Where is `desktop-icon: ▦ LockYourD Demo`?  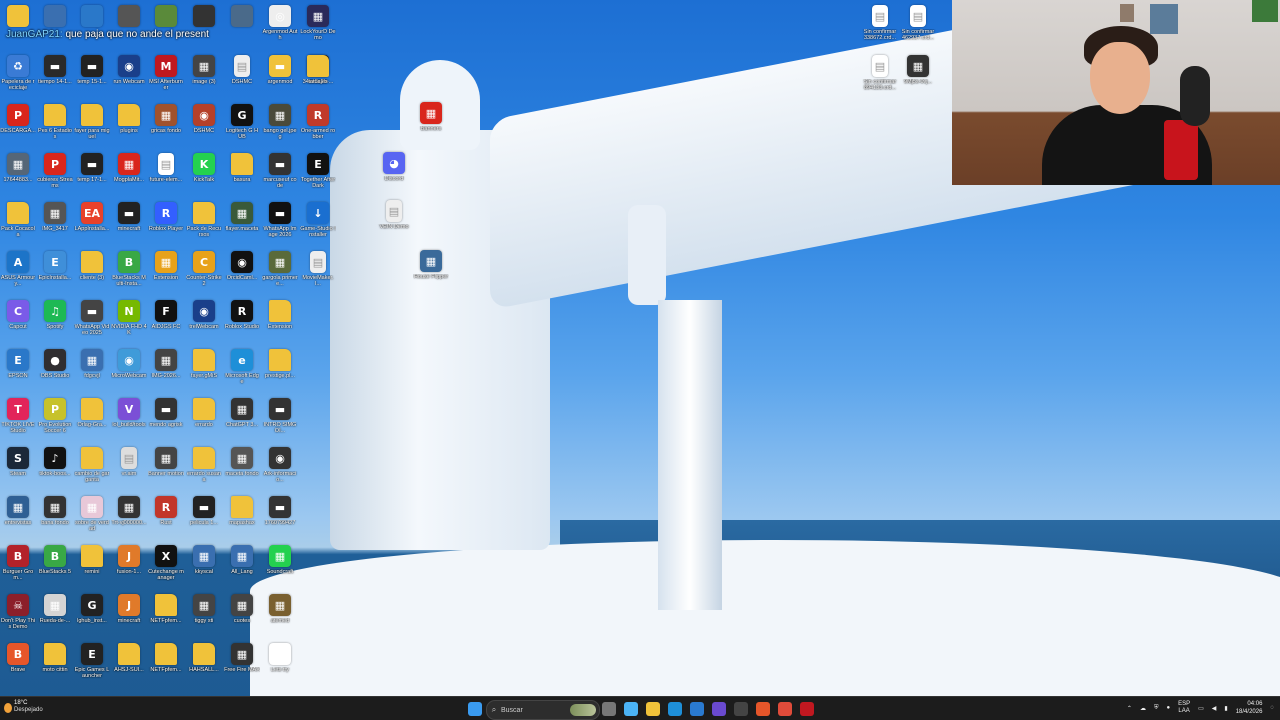 desktop-icon: ▦ LockYourD Demo is located at coordinates (318, 23).